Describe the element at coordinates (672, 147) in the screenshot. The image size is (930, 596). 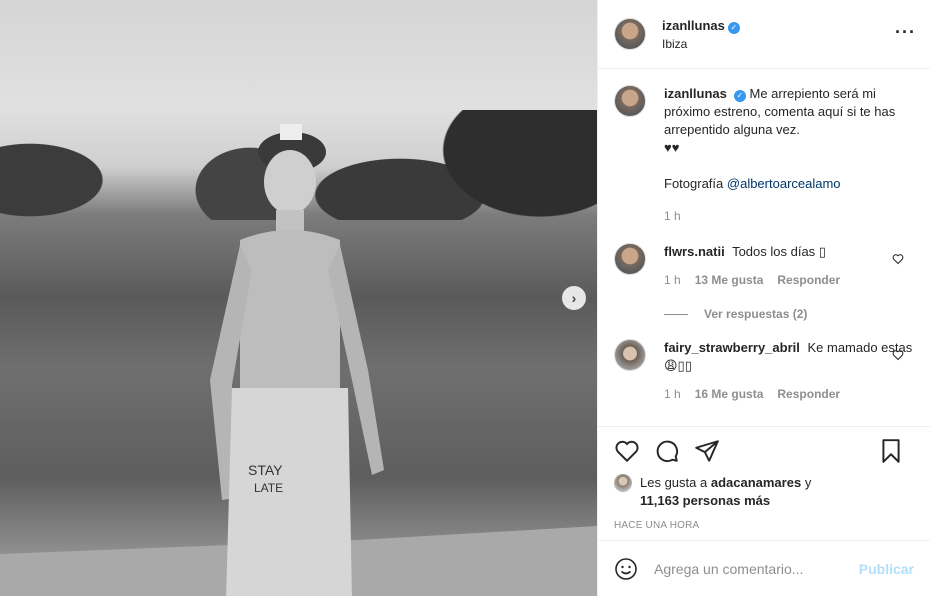
I see `caption-hearts: ♥♥` at that location.